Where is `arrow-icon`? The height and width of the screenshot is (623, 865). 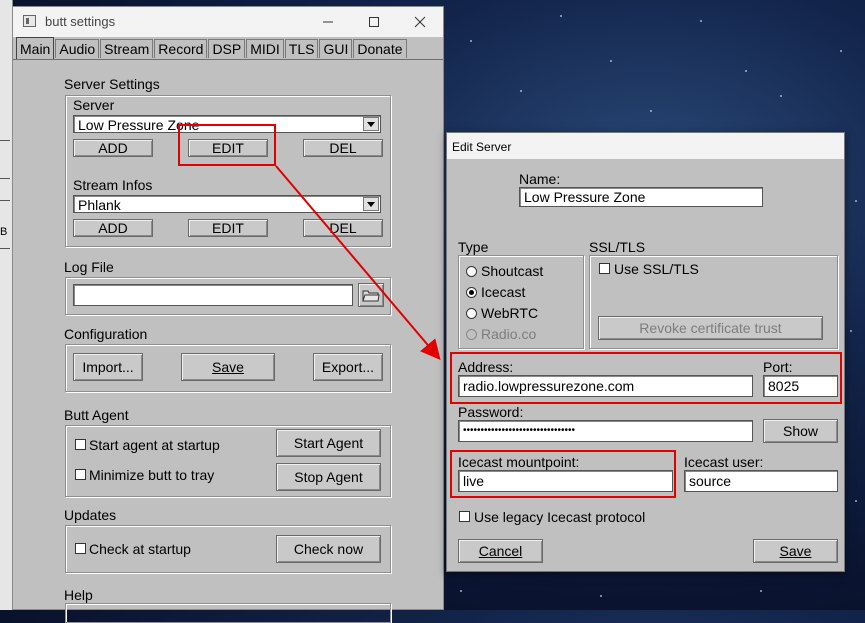
arrow-icon is located at coordinates (358, 263).